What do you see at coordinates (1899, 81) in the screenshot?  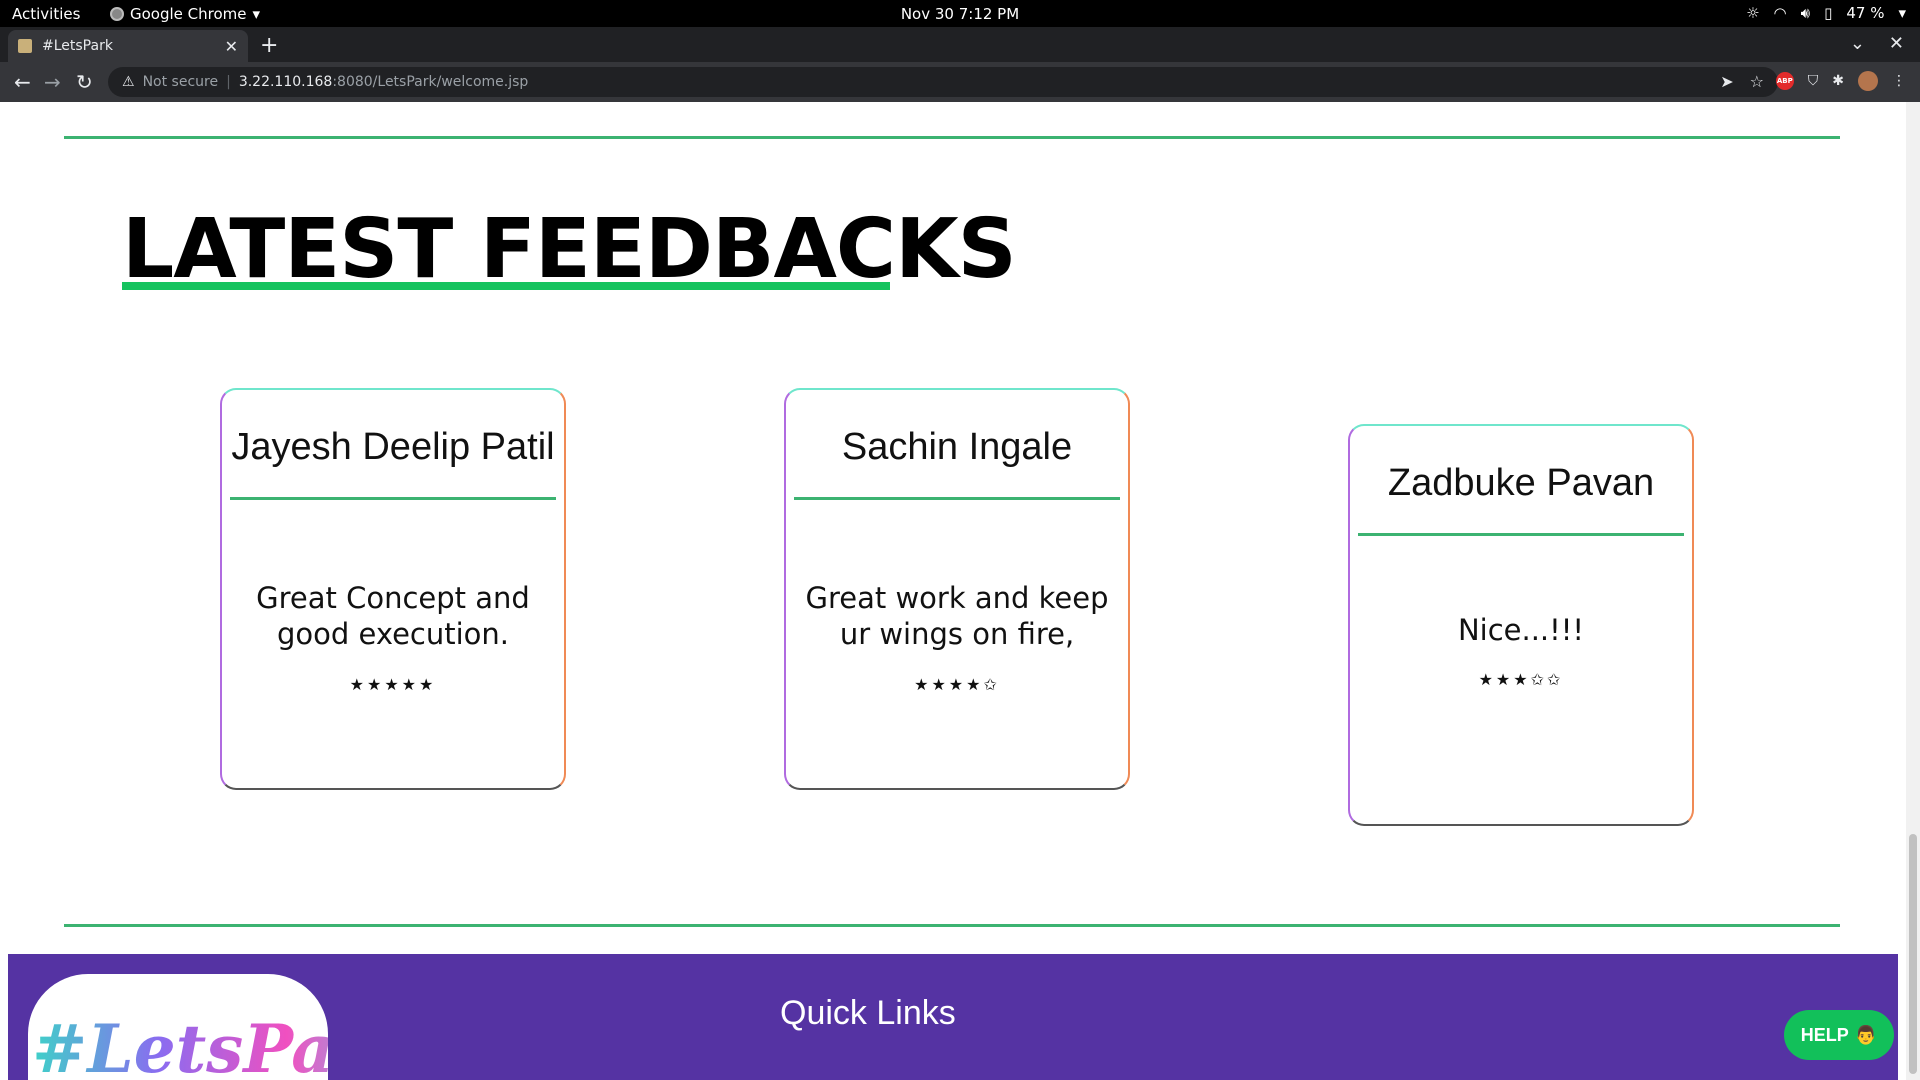 I see `kebab-menu-icon: ⋮` at bounding box center [1899, 81].